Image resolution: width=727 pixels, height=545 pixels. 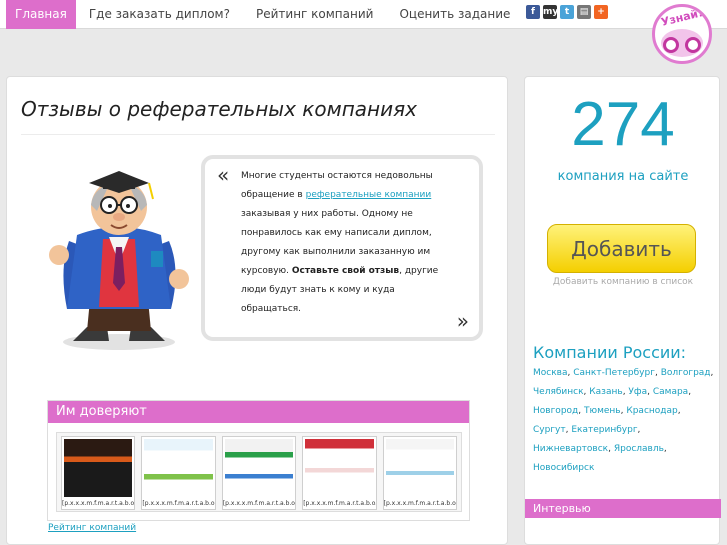 What do you see at coordinates (223, 175) in the screenshot?
I see `quote-open-icon: «` at bounding box center [223, 175].